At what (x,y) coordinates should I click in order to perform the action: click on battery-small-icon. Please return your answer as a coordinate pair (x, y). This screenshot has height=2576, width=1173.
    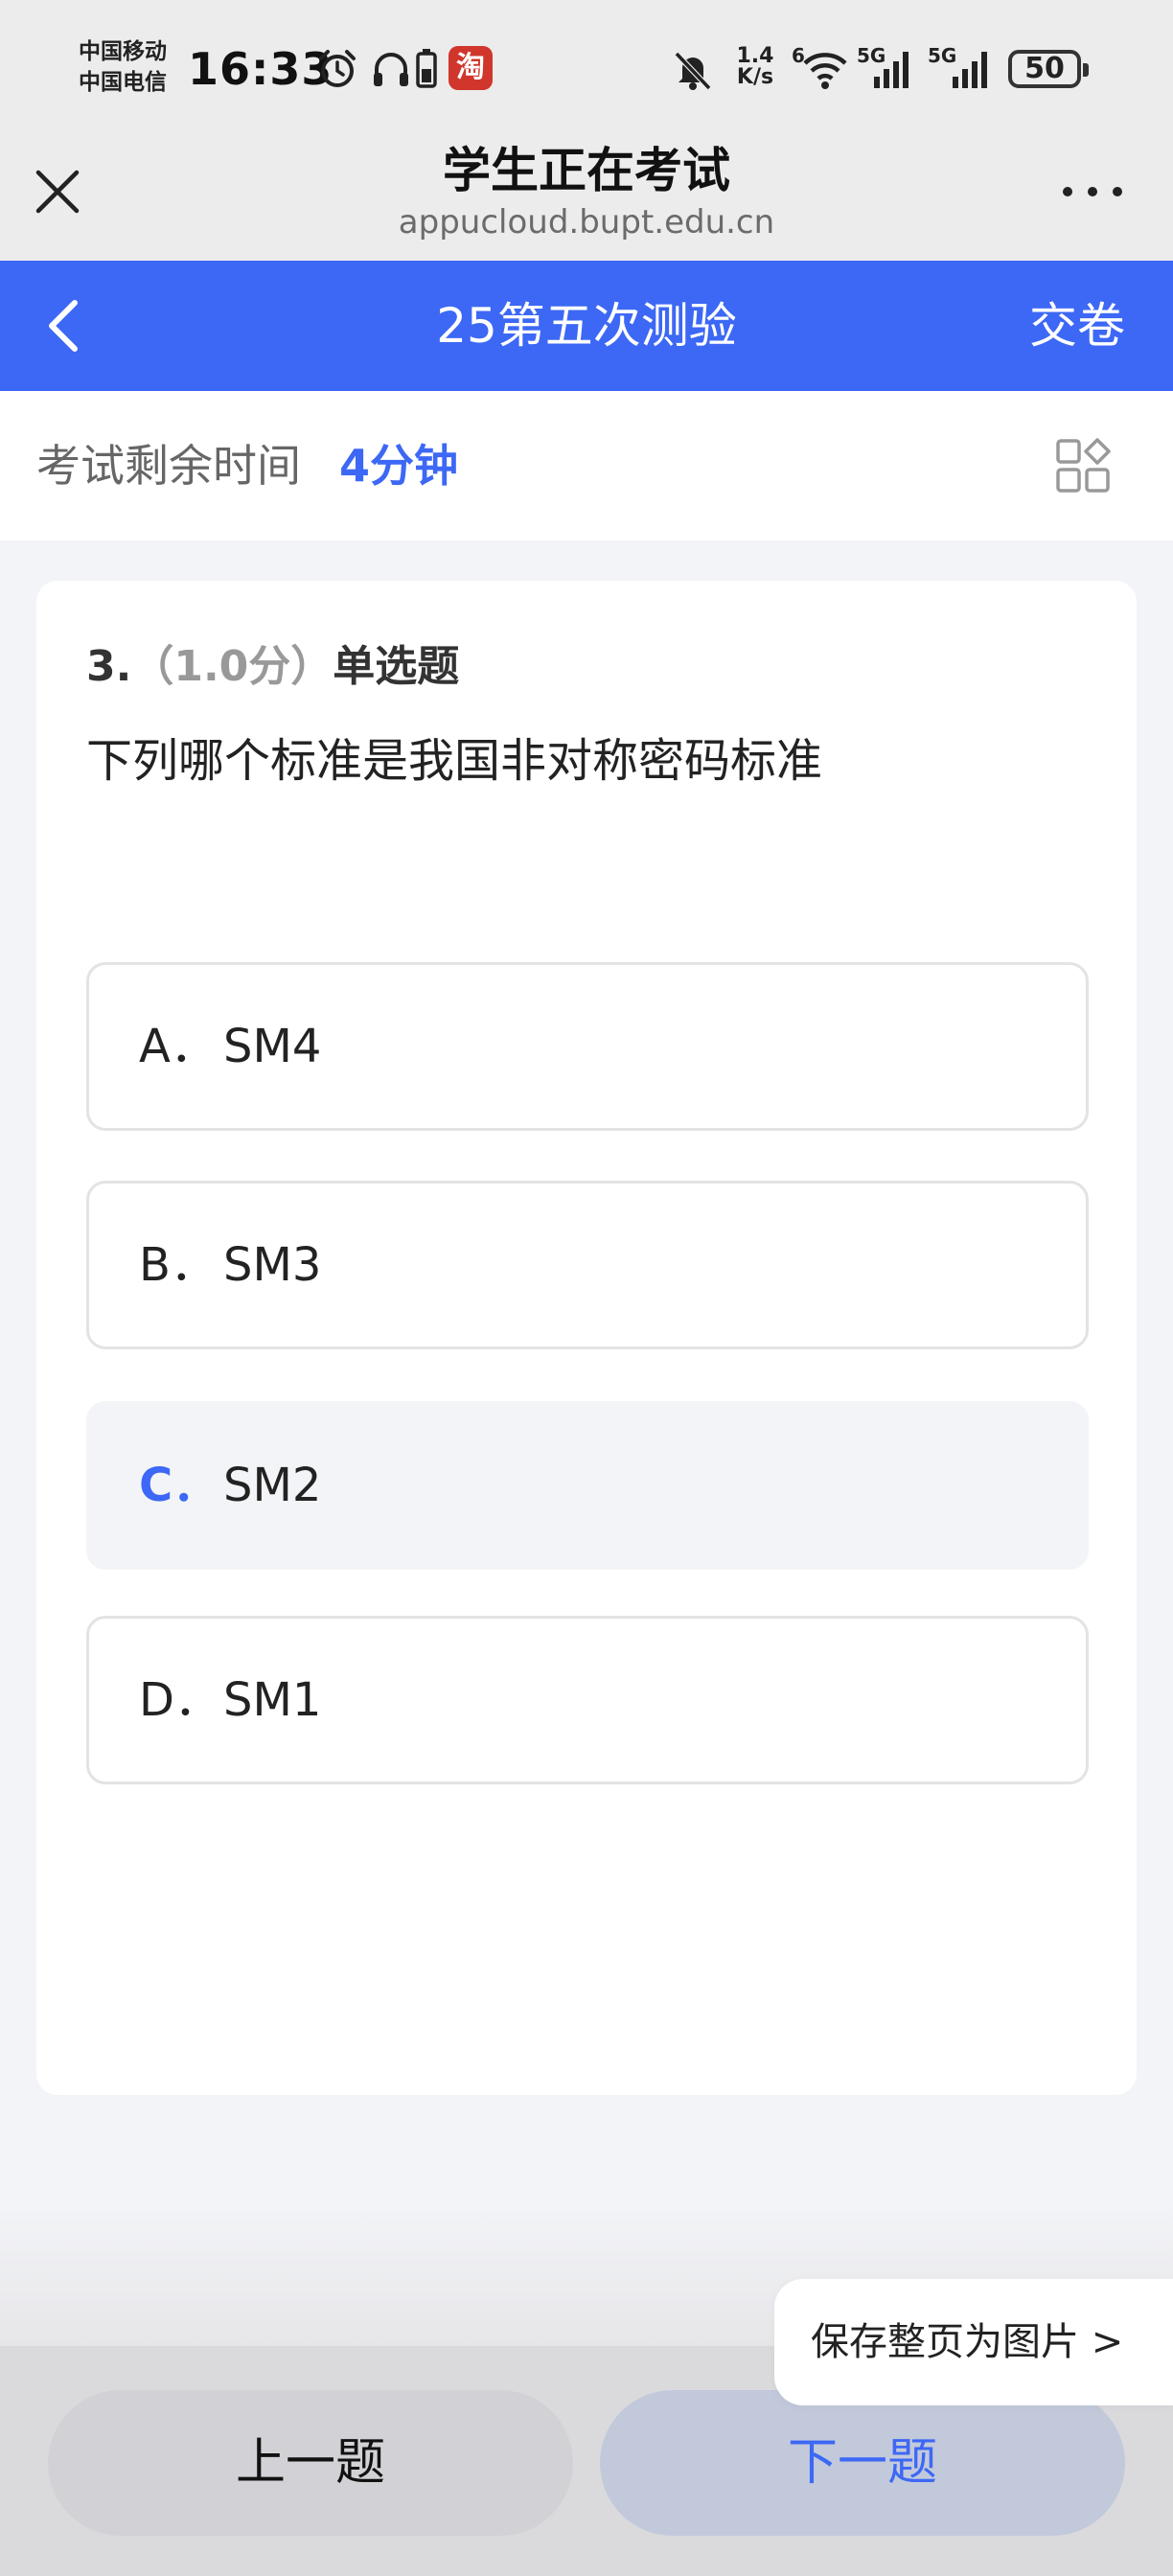
    Looking at the image, I should click on (426, 68).